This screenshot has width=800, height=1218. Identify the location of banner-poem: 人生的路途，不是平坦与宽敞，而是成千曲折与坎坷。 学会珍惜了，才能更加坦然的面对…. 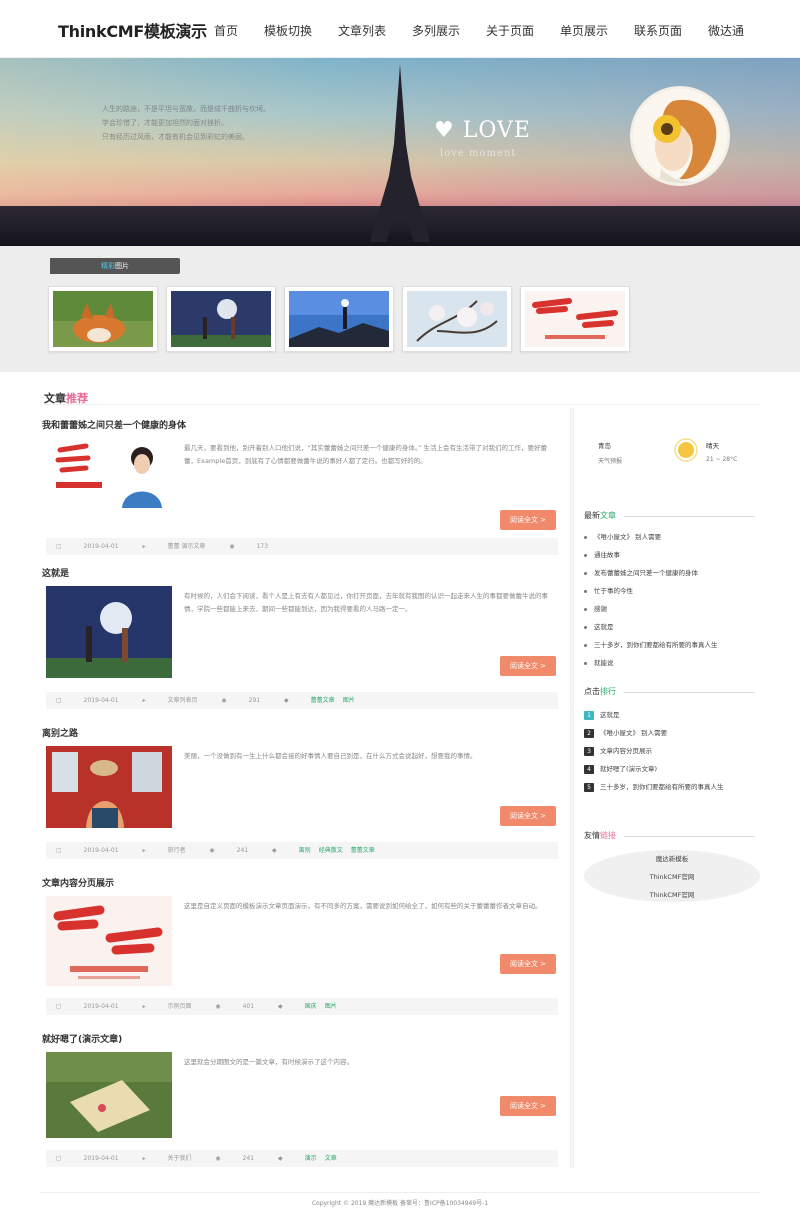
(222, 123).